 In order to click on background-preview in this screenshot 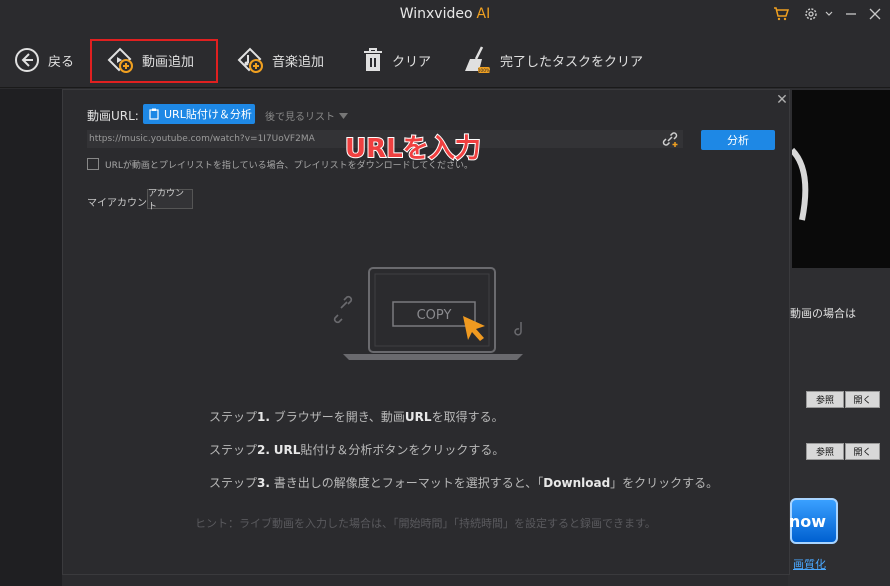, I will do `click(841, 179)`.